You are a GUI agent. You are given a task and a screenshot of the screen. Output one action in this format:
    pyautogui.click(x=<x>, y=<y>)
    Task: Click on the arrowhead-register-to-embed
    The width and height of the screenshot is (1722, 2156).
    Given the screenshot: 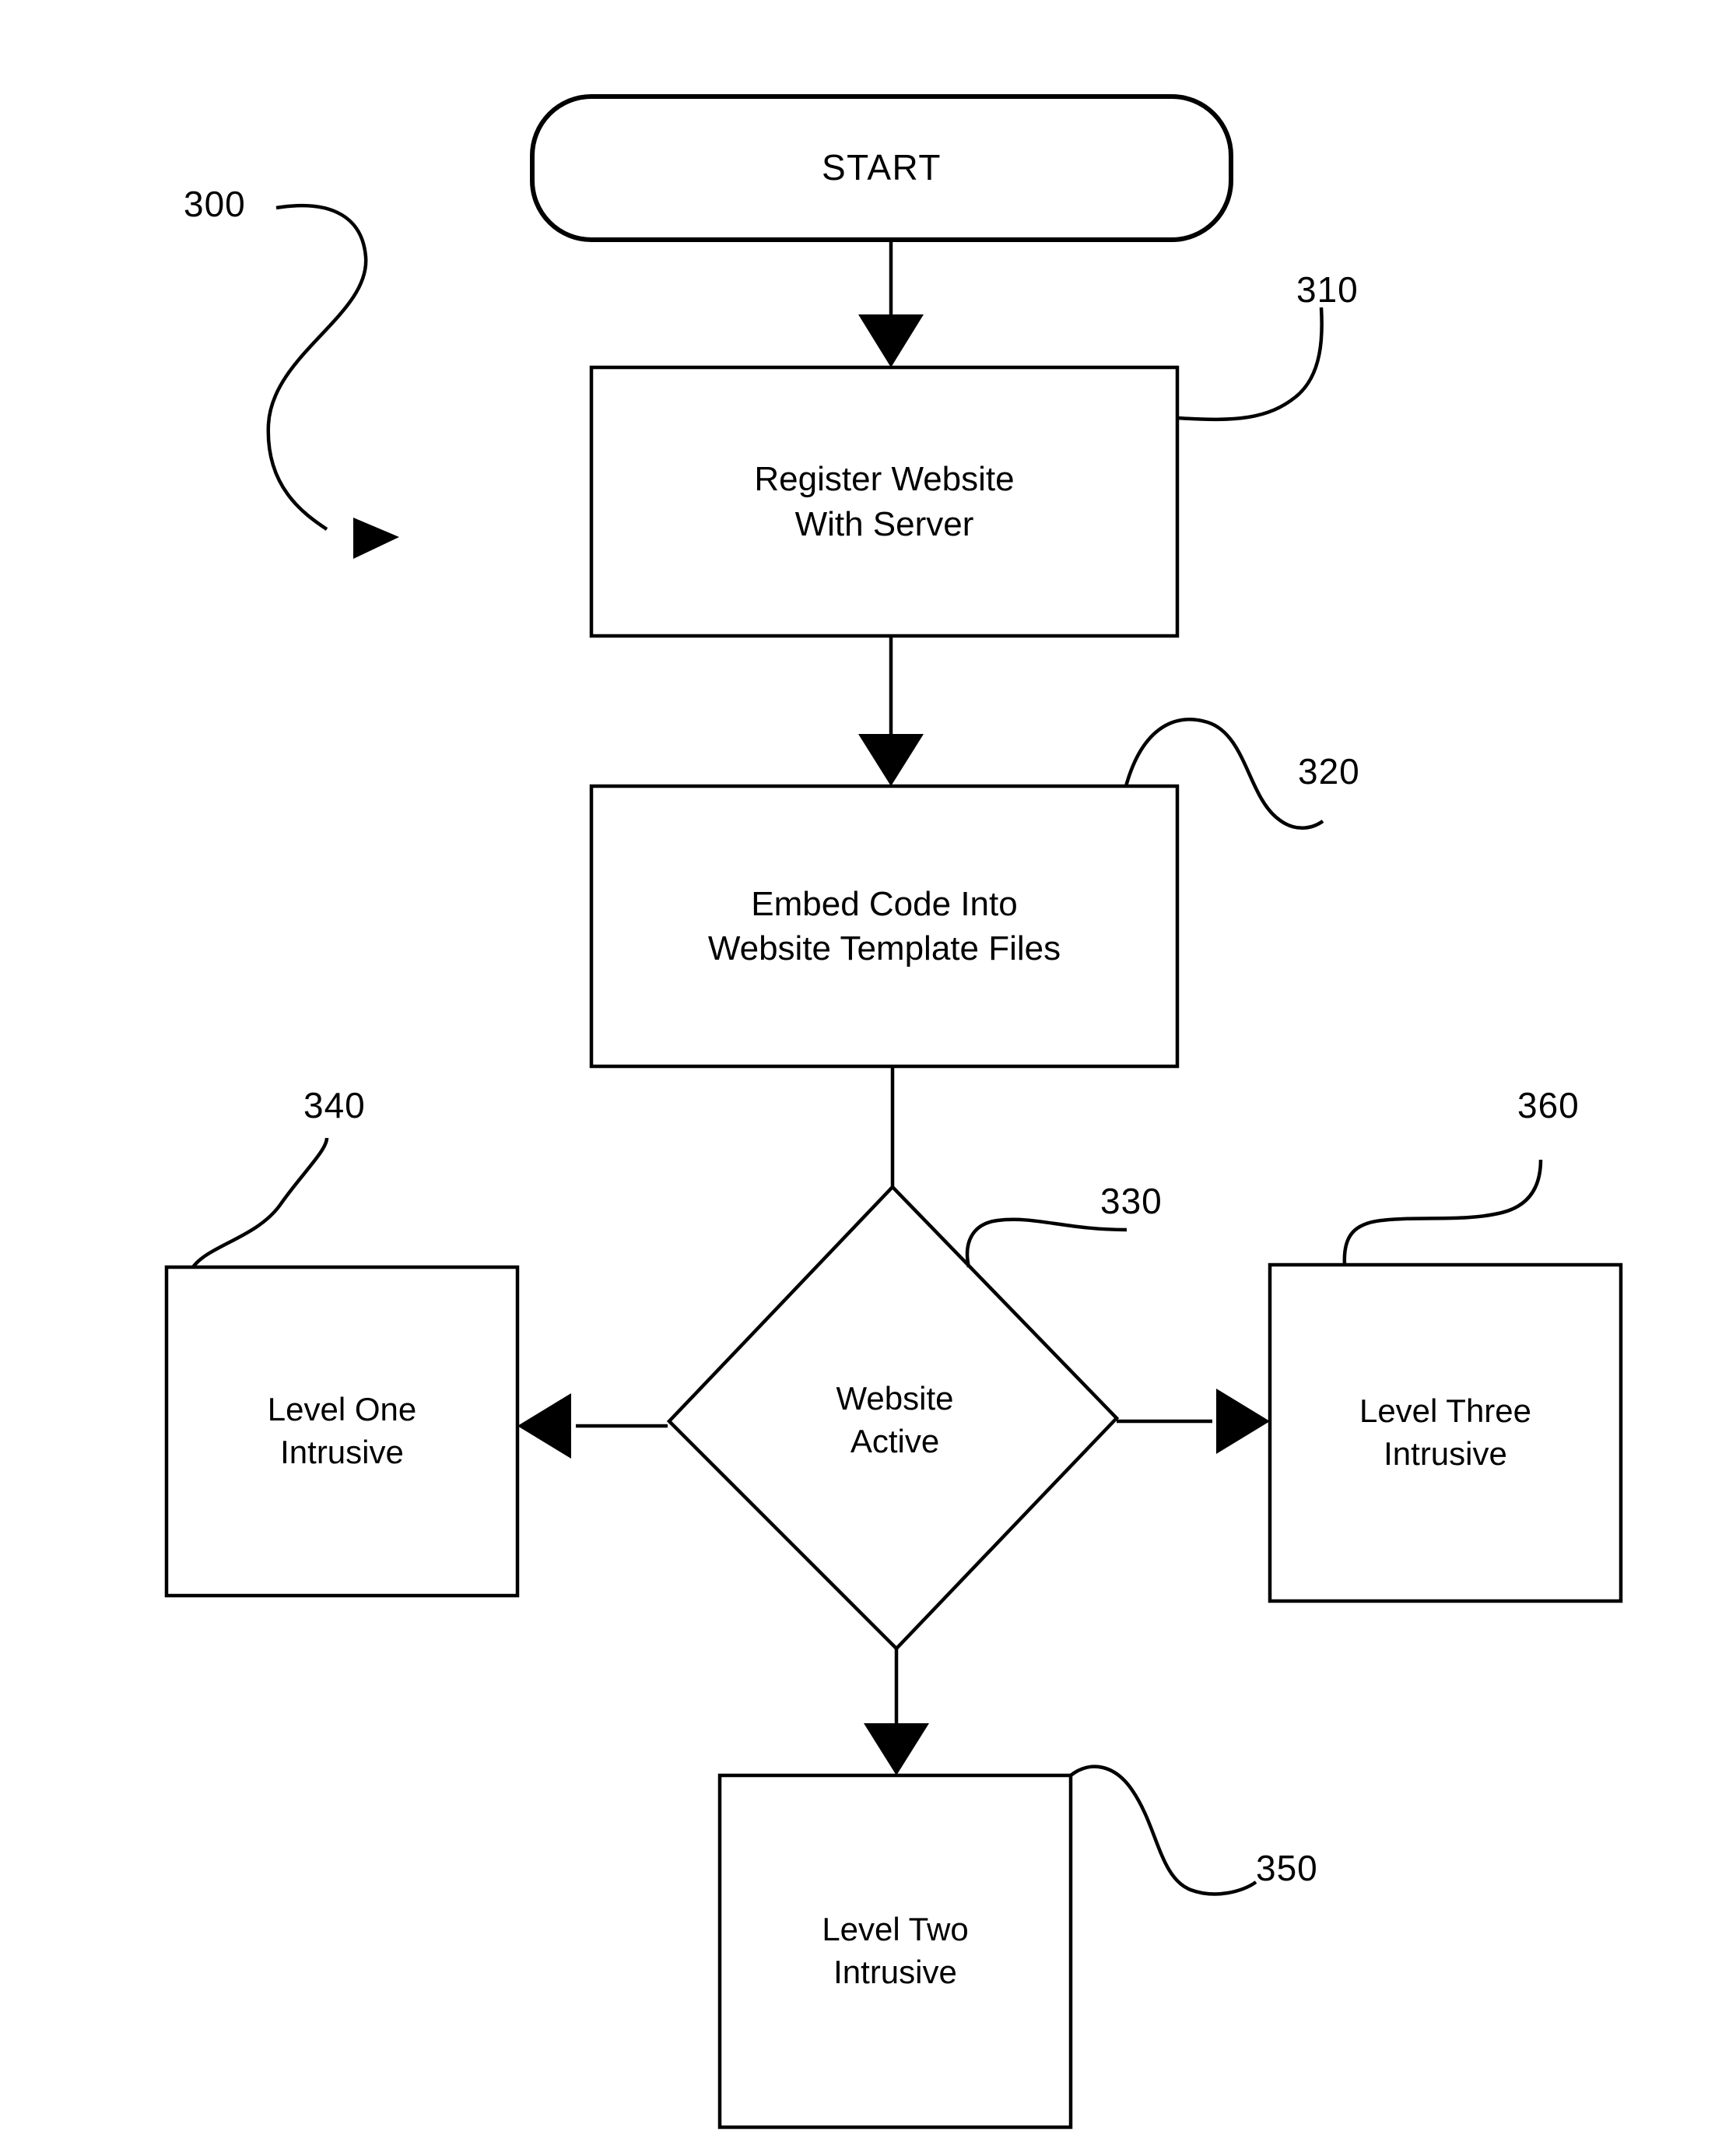 What is the action you would take?
    pyautogui.click(x=891, y=760)
    